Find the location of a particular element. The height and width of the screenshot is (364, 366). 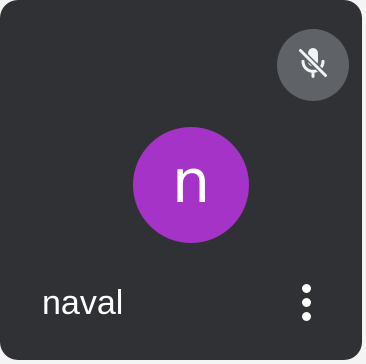

more-vert-icon is located at coordinates (306, 302).